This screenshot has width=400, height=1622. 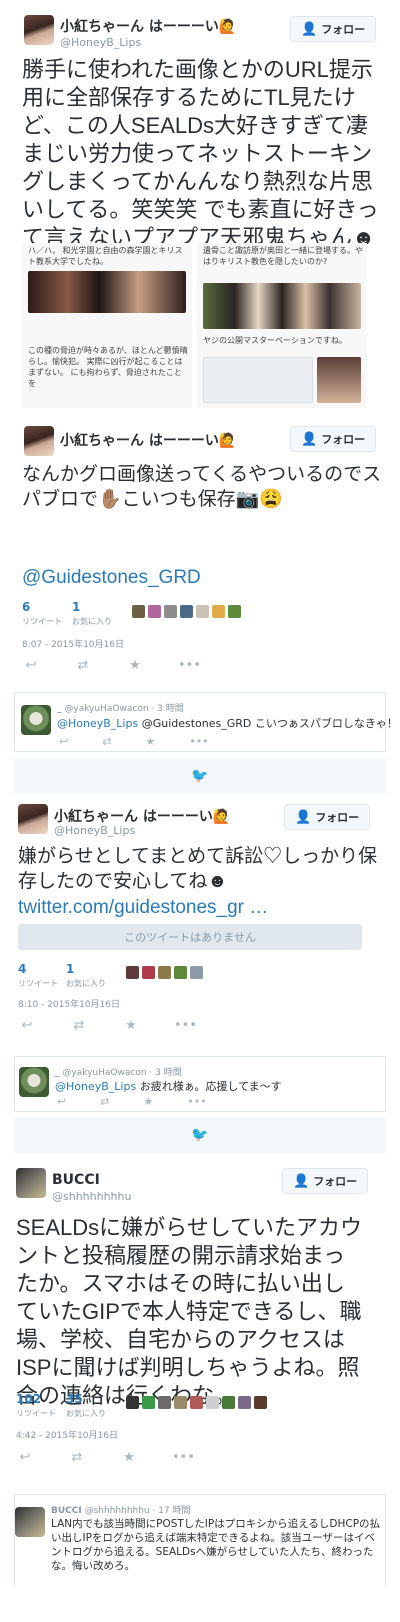 What do you see at coordinates (28, 1399) in the screenshot?
I see `retweet-count: 102` at bounding box center [28, 1399].